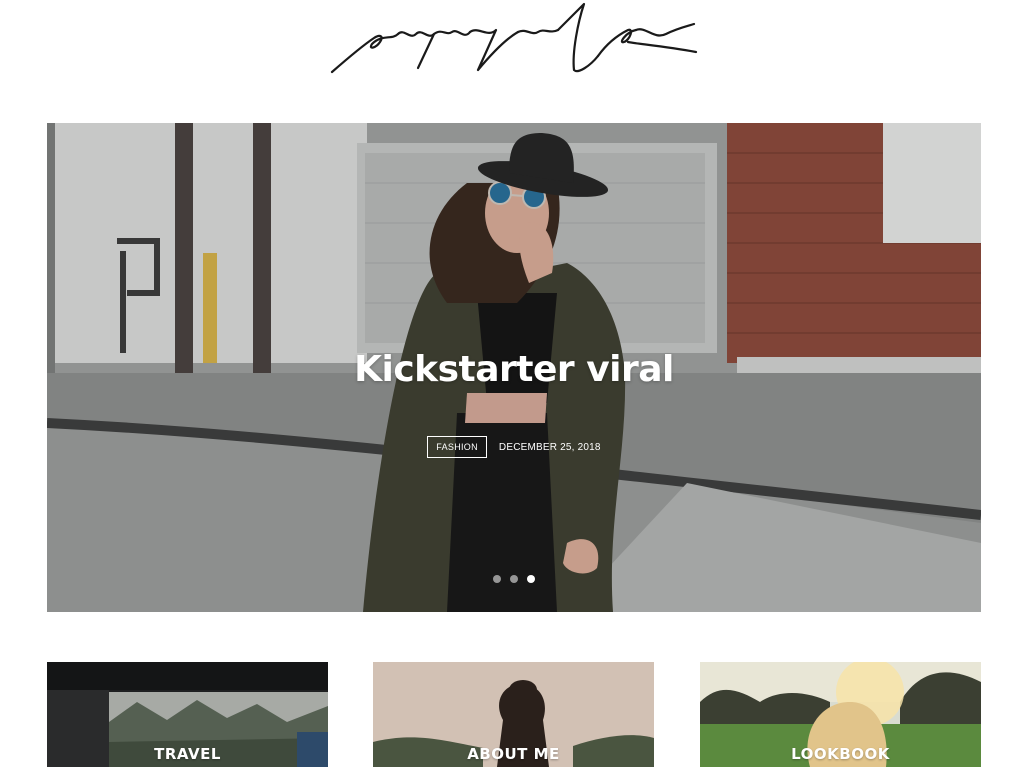  What do you see at coordinates (187, 714) in the screenshot?
I see `category-tile-travel: TRAVEL` at bounding box center [187, 714].